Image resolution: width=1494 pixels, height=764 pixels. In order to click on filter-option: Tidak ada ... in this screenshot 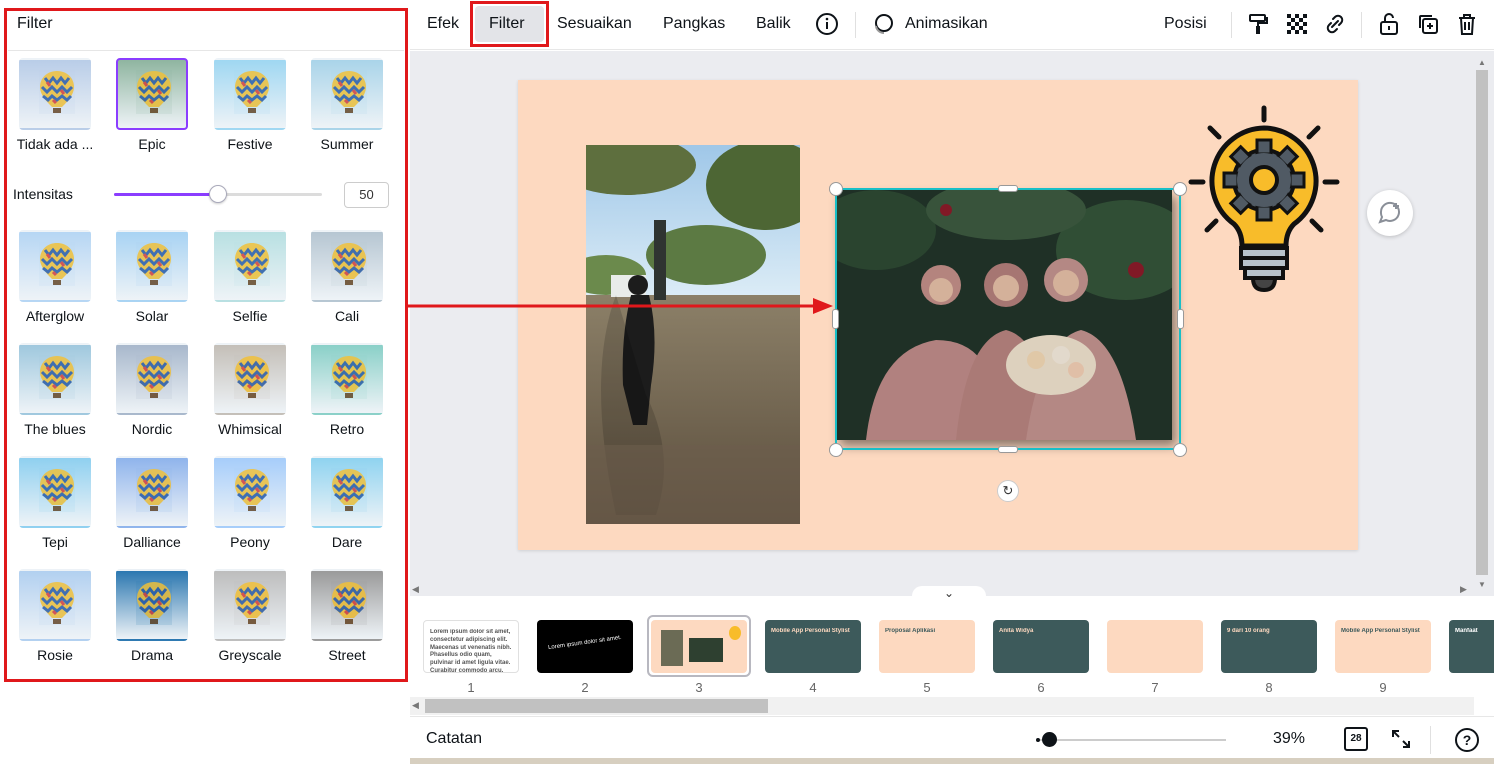, I will do `click(55, 105)`.